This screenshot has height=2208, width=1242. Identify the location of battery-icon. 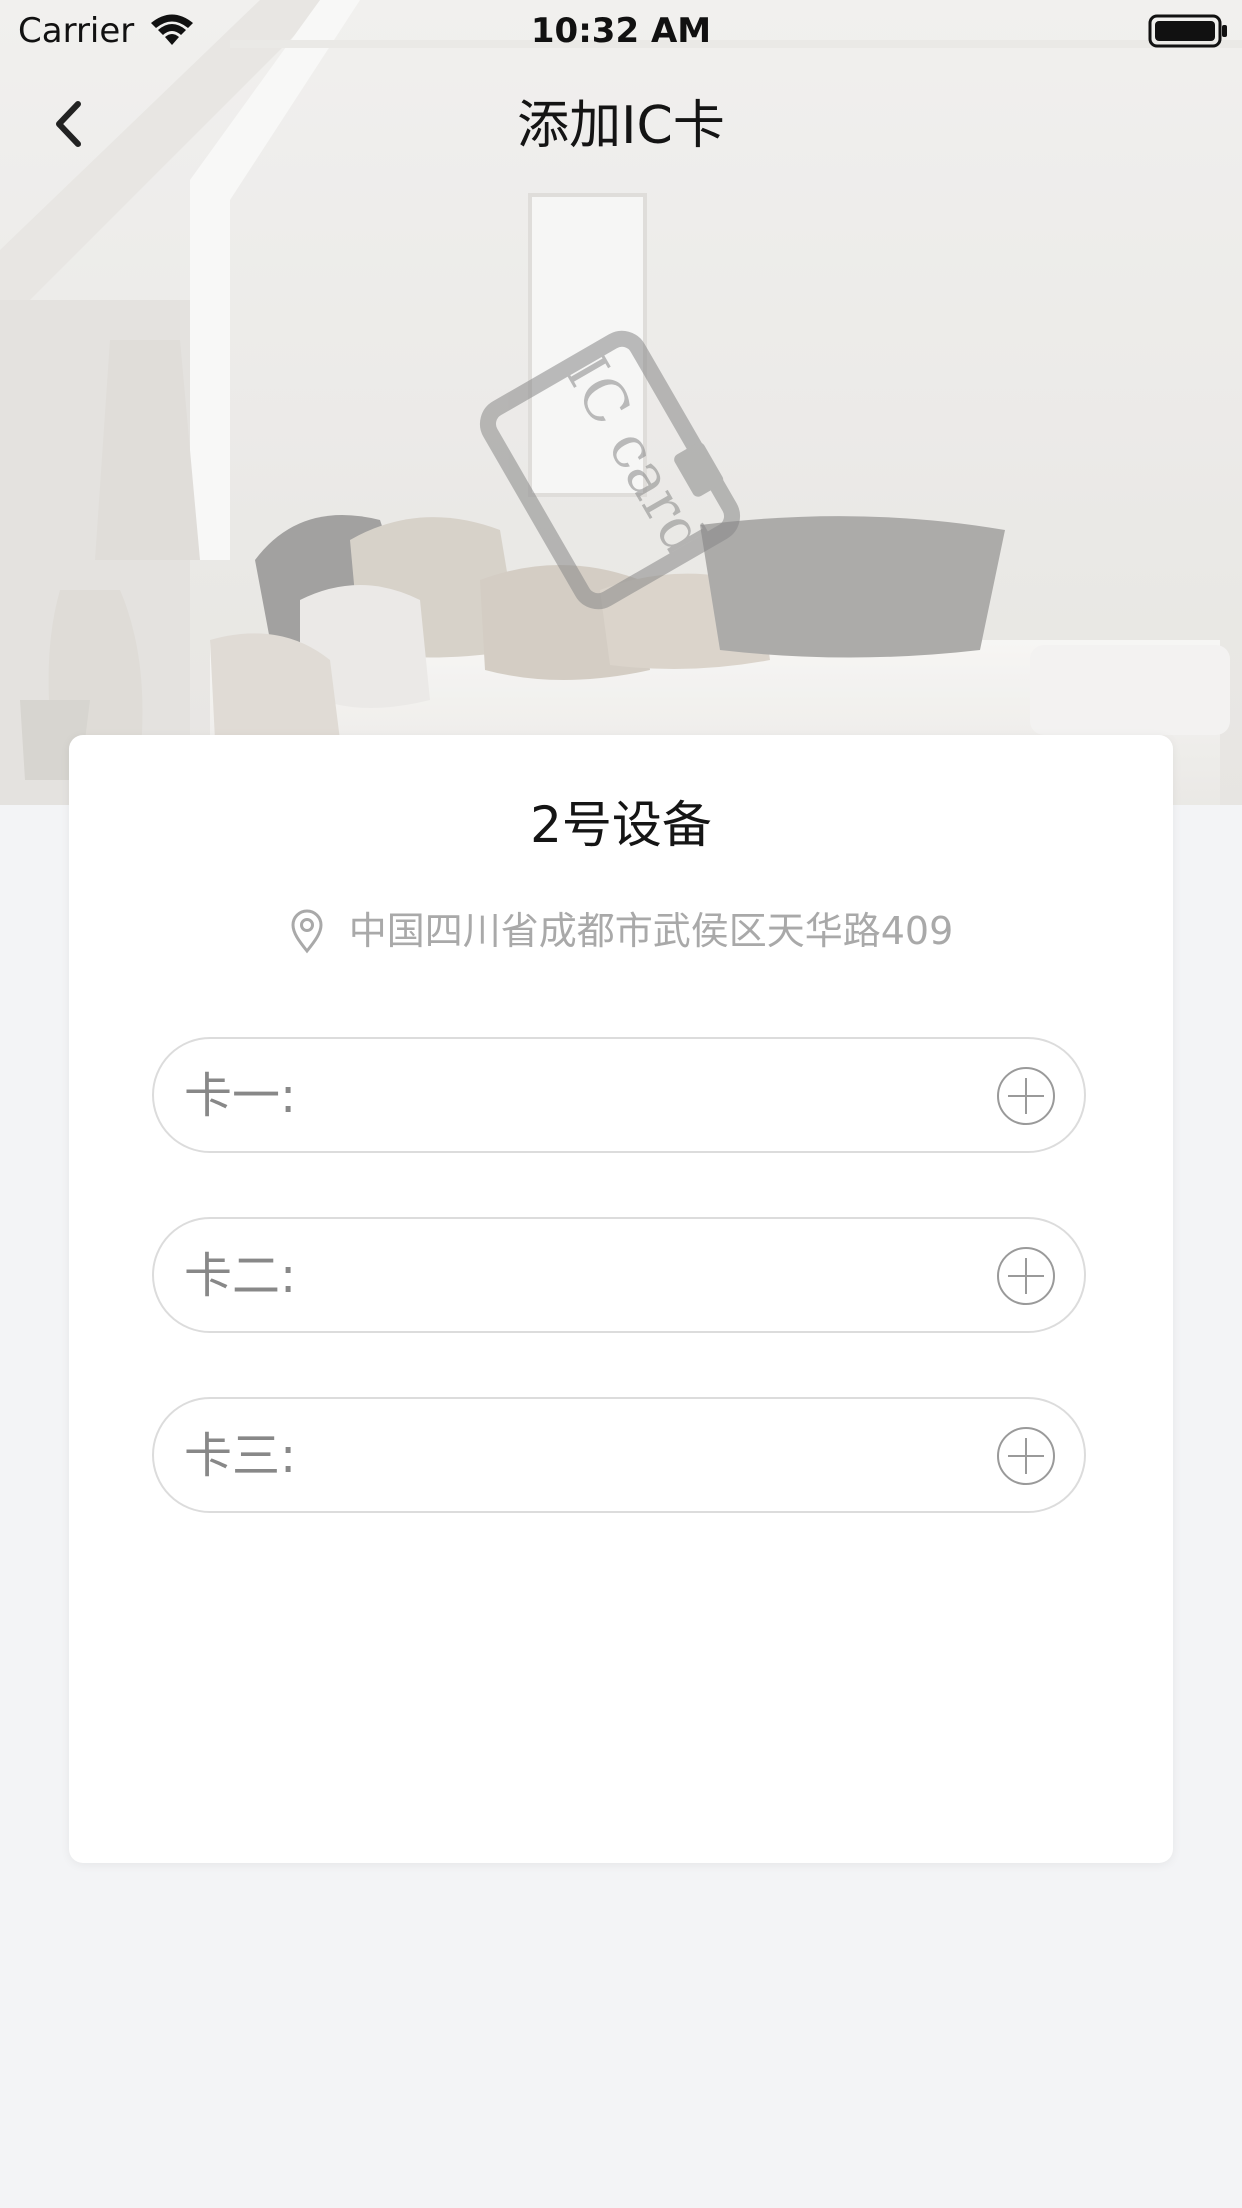
(1189, 31).